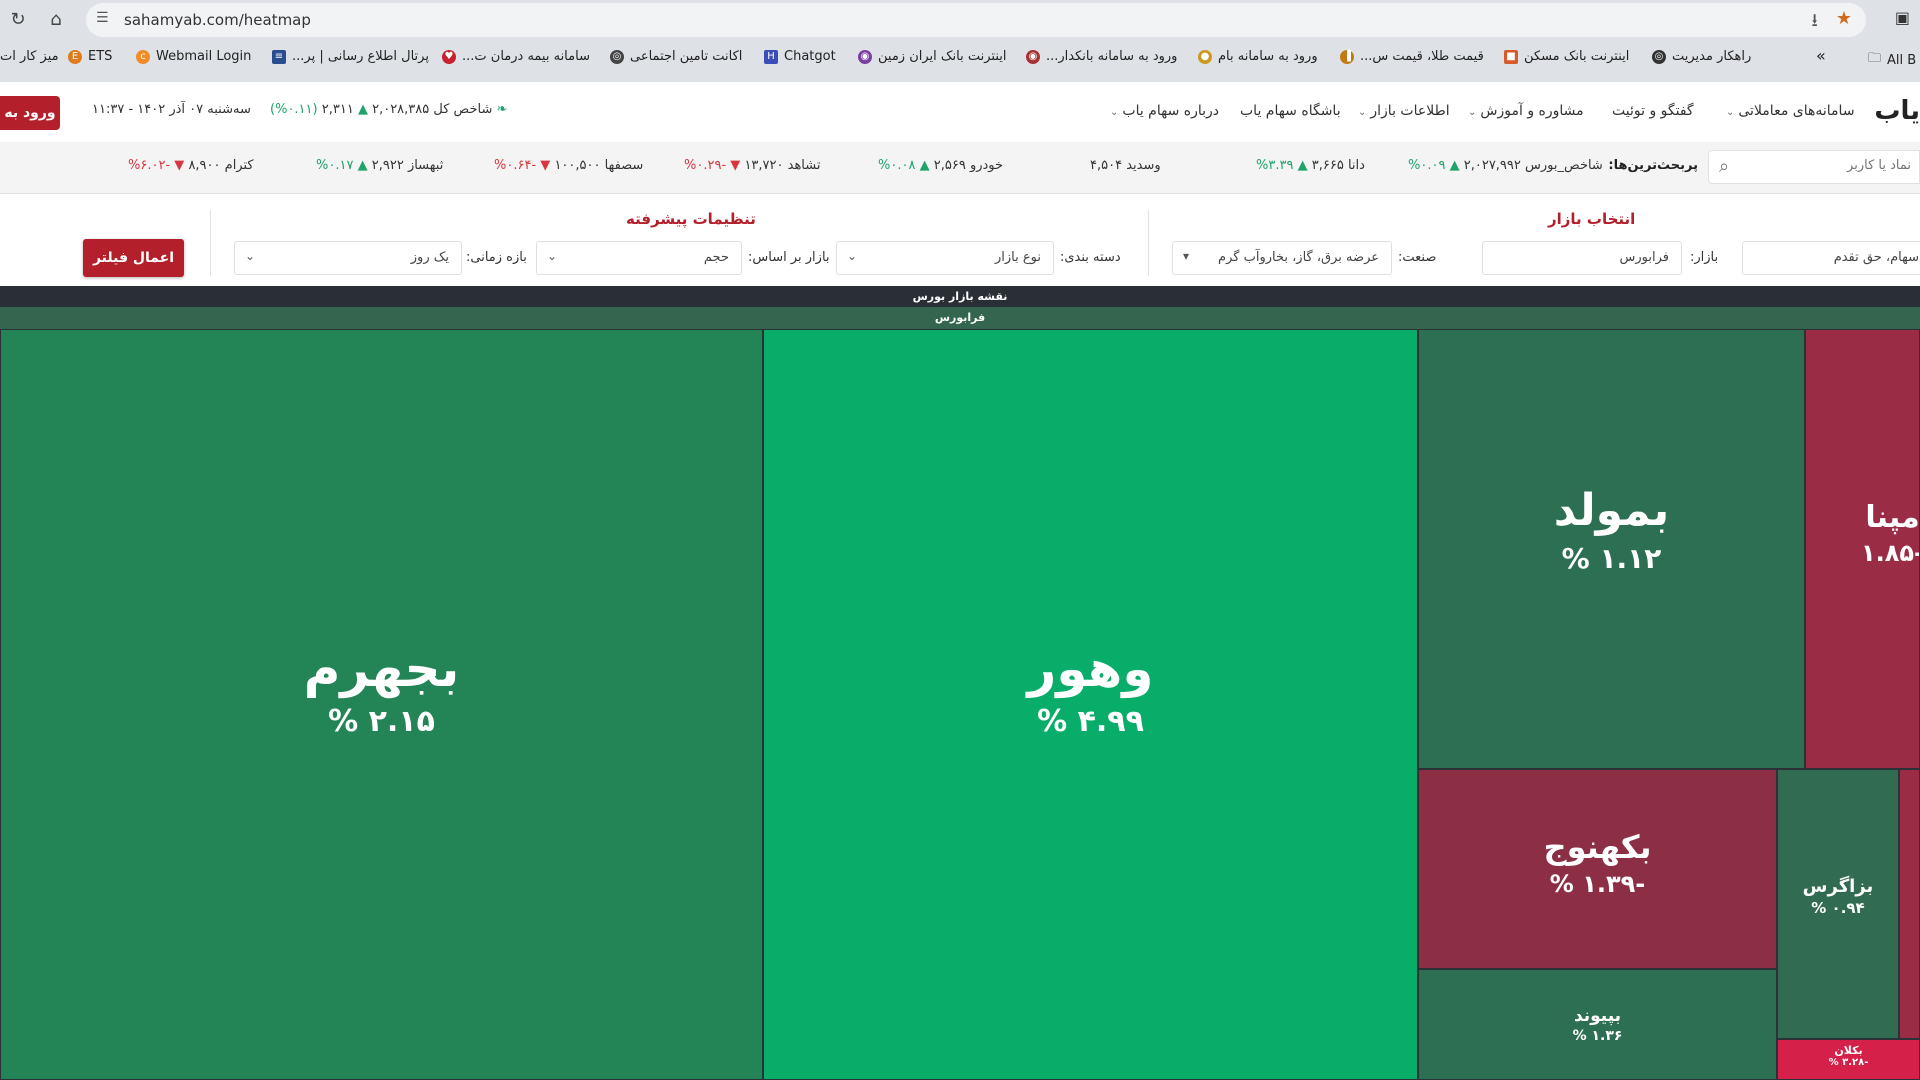 This screenshot has height=1080, width=1920. What do you see at coordinates (1862, 549) in the screenshot?
I see `heatmap-tile: مپنا -۱.۸۵` at bounding box center [1862, 549].